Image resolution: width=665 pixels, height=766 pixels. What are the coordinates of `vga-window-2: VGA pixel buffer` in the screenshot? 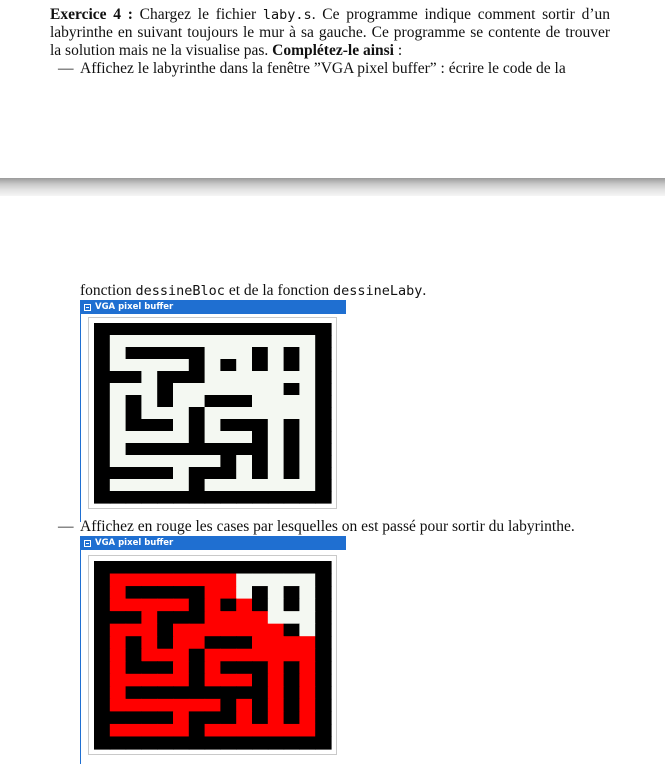 It's located at (213, 650).